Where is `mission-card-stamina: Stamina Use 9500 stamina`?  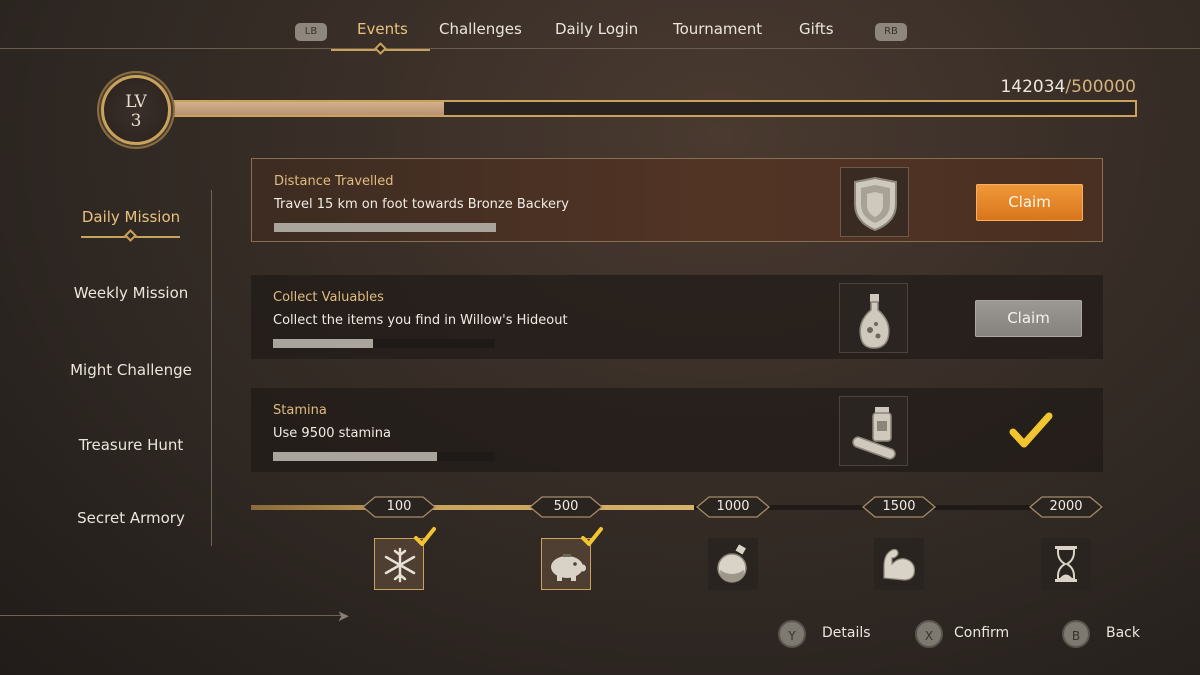
mission-card-stamina: Stamina Use 9500 stamina is located at coordinates (677, 430).